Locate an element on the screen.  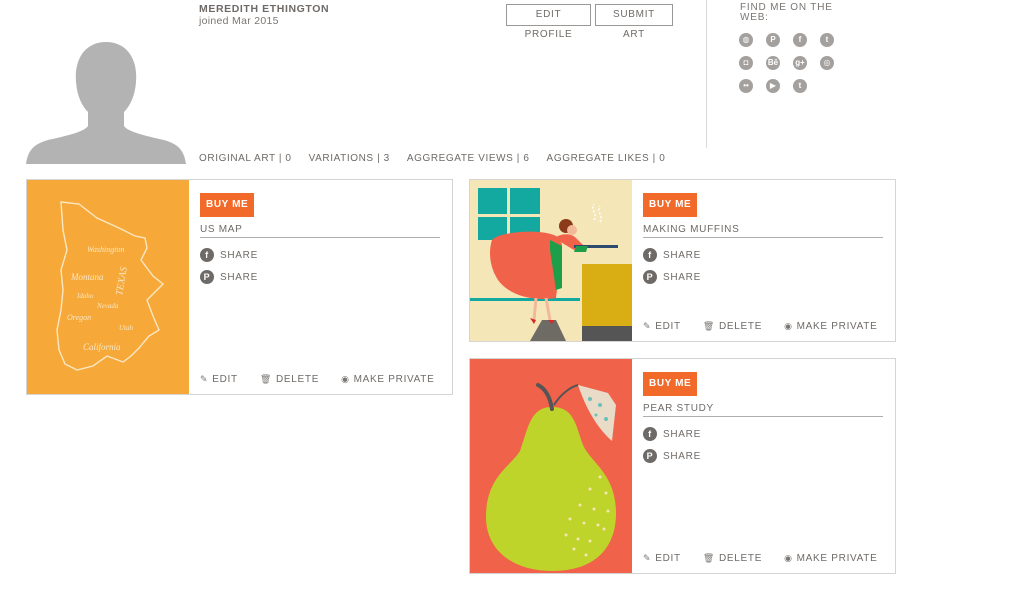
youtube-icon: ▶ is located at coordinates (773, 86).